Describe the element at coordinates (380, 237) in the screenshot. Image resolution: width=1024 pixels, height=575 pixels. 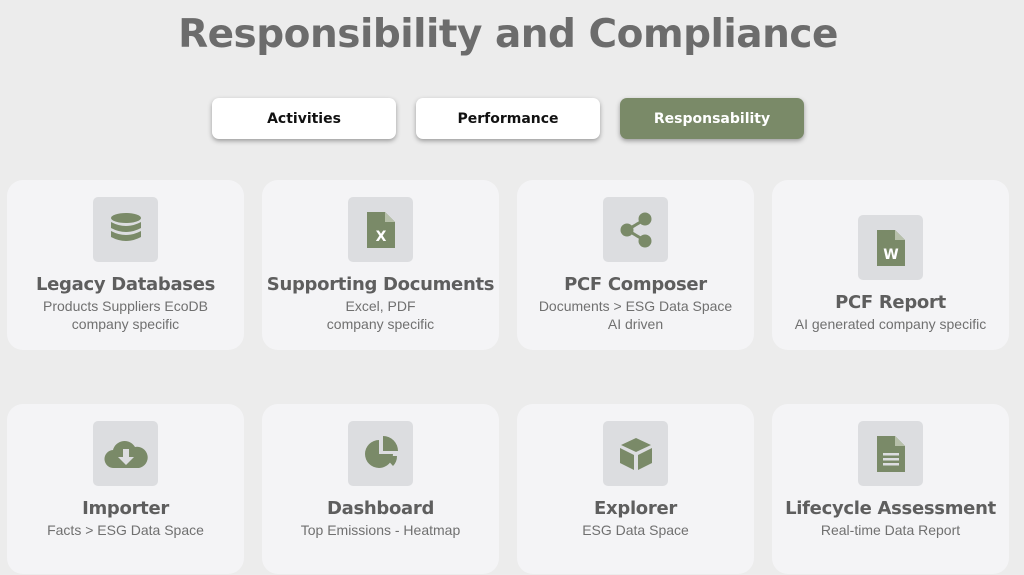
I see `svg-text: X` at that location.